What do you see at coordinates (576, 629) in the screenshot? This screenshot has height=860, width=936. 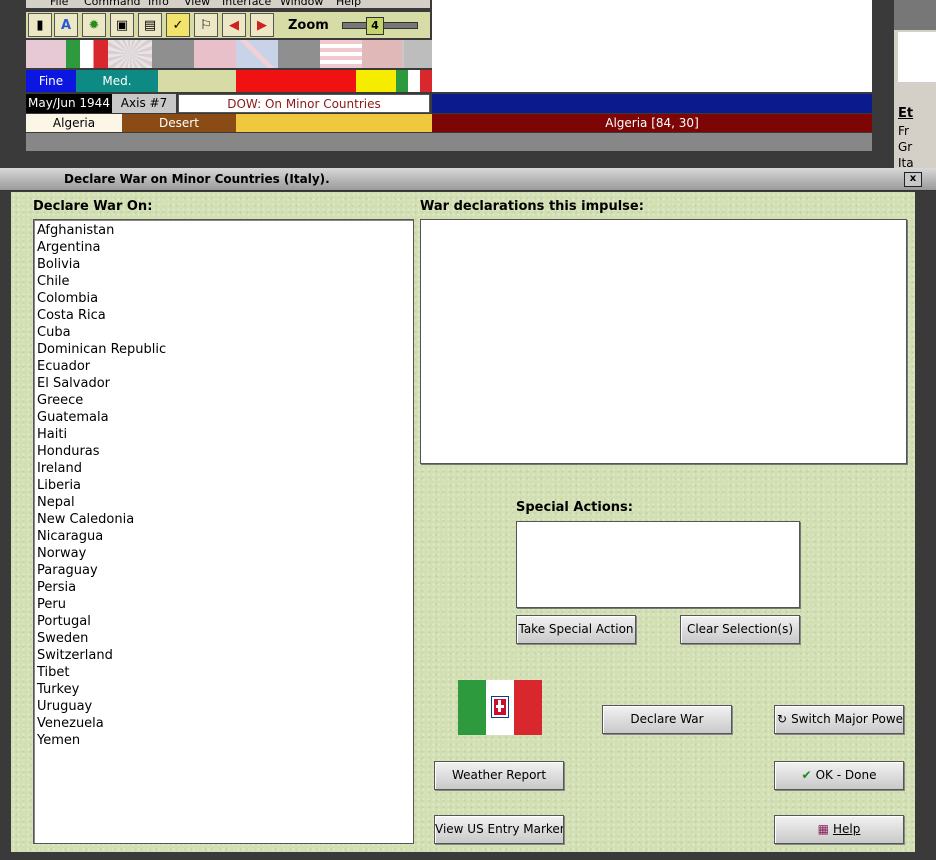 I see `take-special-action-button: Take Special Action` at bounding box center [576, 629].